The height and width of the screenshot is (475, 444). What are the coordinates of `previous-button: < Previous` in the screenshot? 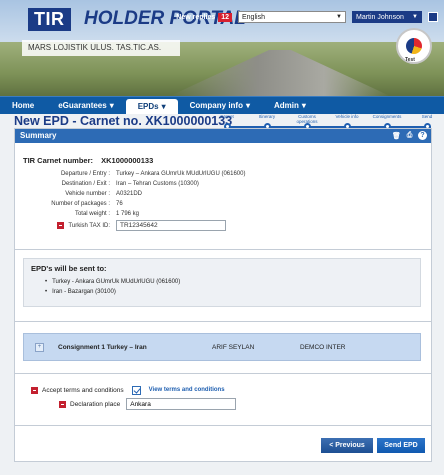 It's located at (347, 445).